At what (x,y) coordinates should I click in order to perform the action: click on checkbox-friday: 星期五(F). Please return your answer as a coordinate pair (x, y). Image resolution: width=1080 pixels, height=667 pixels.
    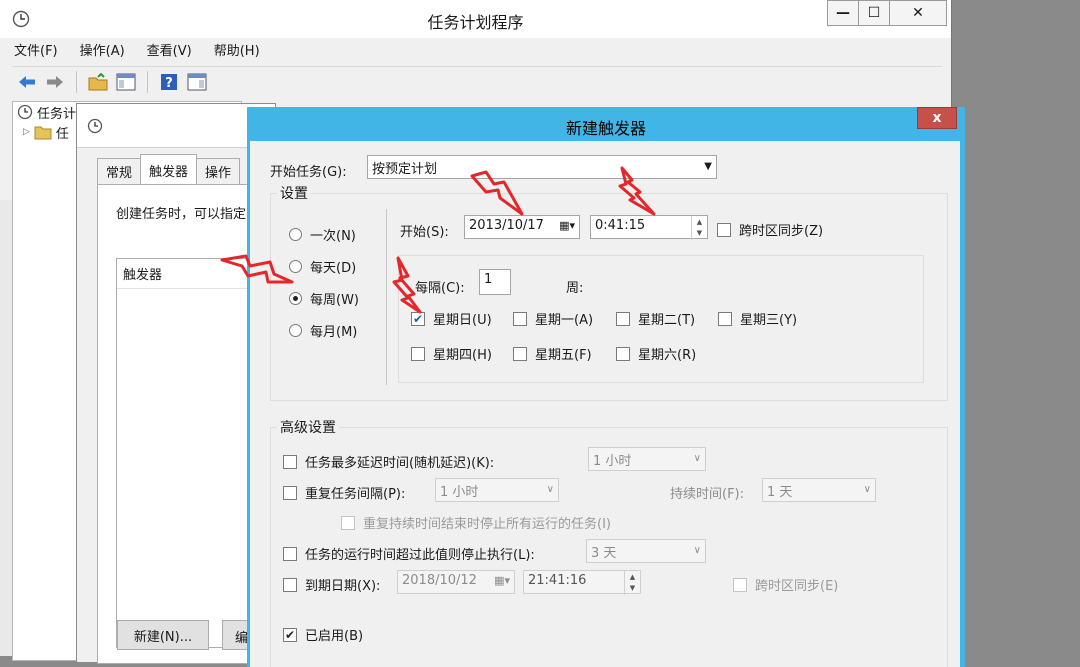
    Looking at the image, I should click on (552, 353).